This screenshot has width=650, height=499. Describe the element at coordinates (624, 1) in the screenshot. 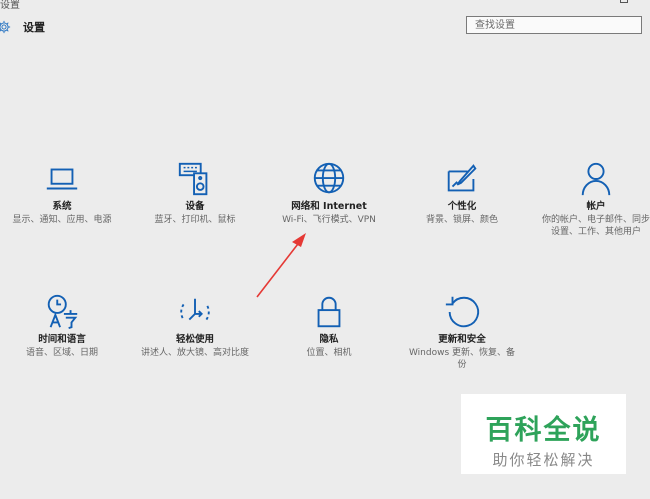

I see `maximize-icon` at that location.